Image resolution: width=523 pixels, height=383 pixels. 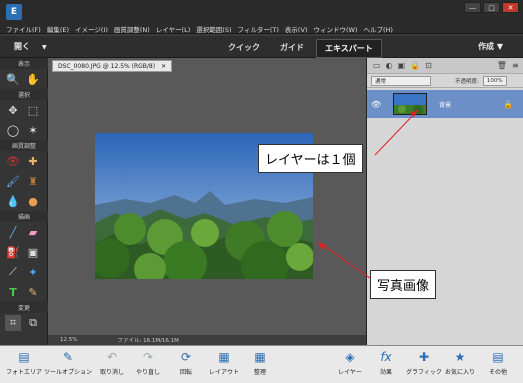 I want to click on layout-icon: ▦, so click(x=224, y=357).